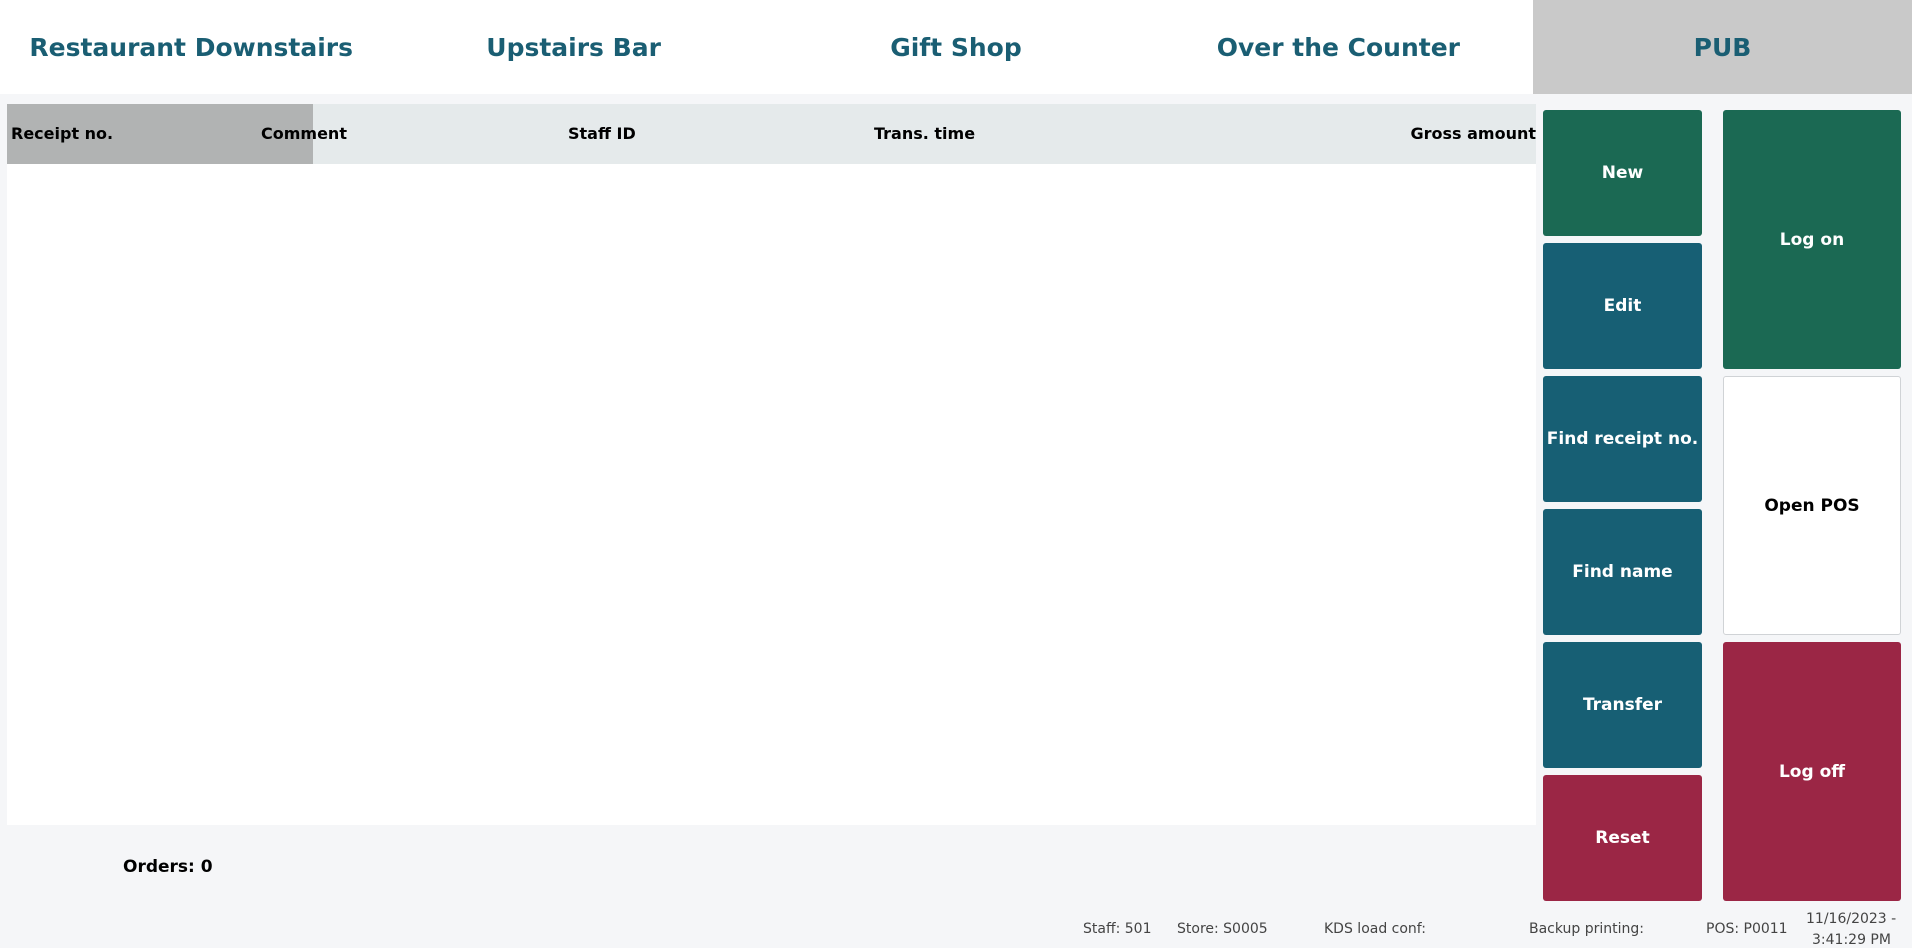 The width and height of the screenshot is (1912, 948). What do you see at coordinates (1622, 439) in the screenshot?
I see `find-receipt-button: Find receipt no.` at bounding box center [1622, 439].